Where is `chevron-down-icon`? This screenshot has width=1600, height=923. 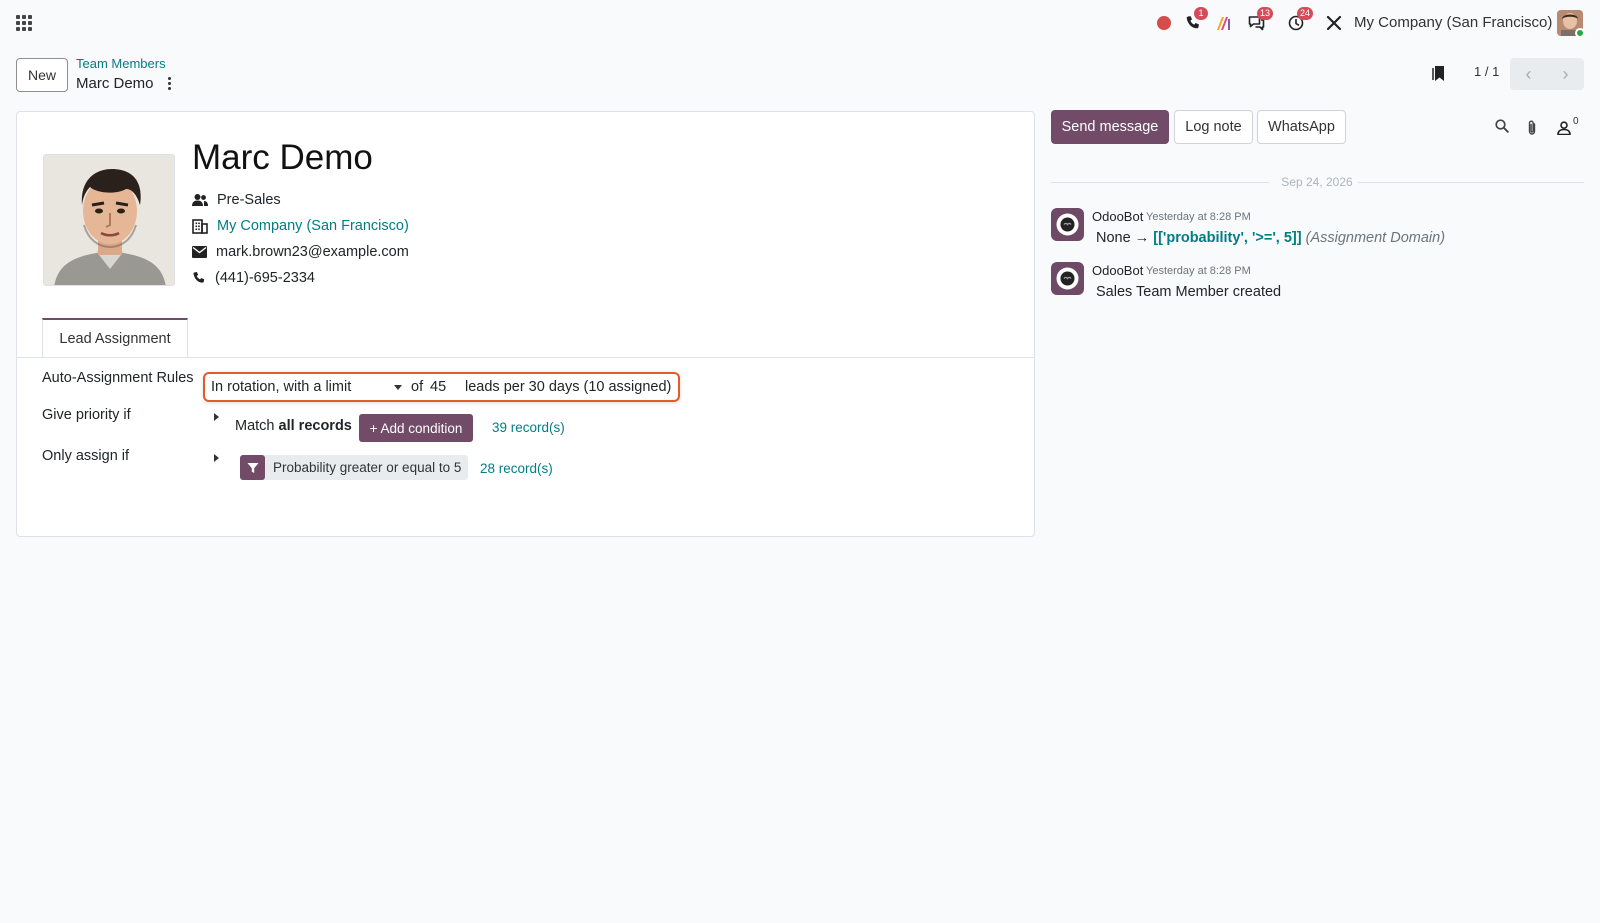 chevron-down-icon is located at coordinates (398, 387).